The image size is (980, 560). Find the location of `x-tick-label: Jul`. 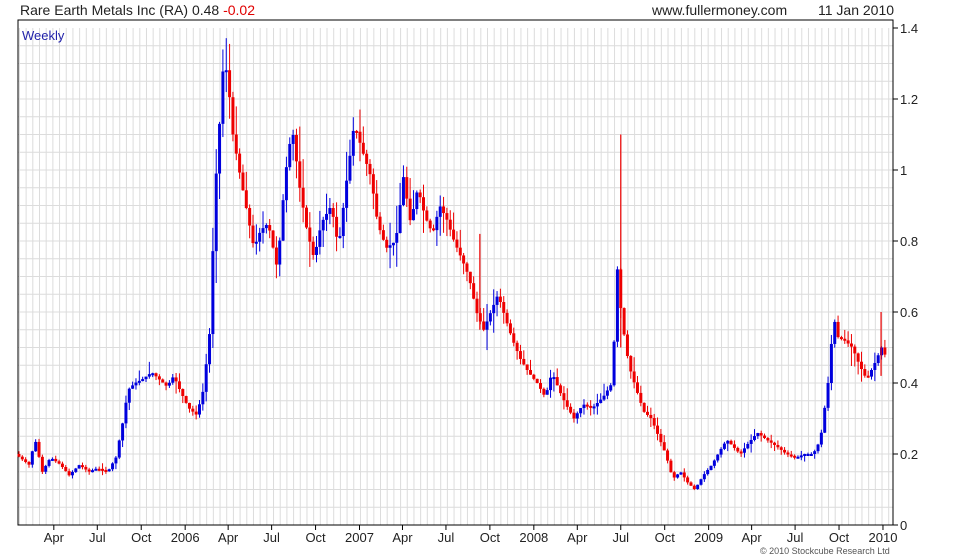

x-tick-label: Jul is located at coordinates (271, 537).